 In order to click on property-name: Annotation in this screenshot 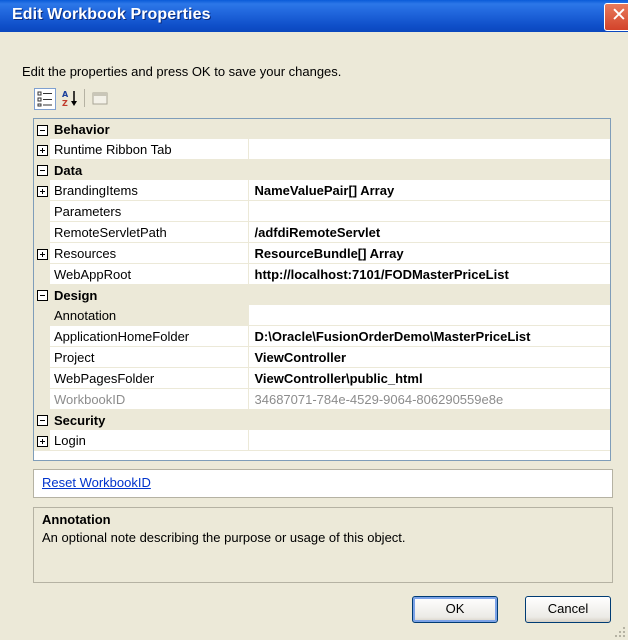, I will do `click(149, 315)`.